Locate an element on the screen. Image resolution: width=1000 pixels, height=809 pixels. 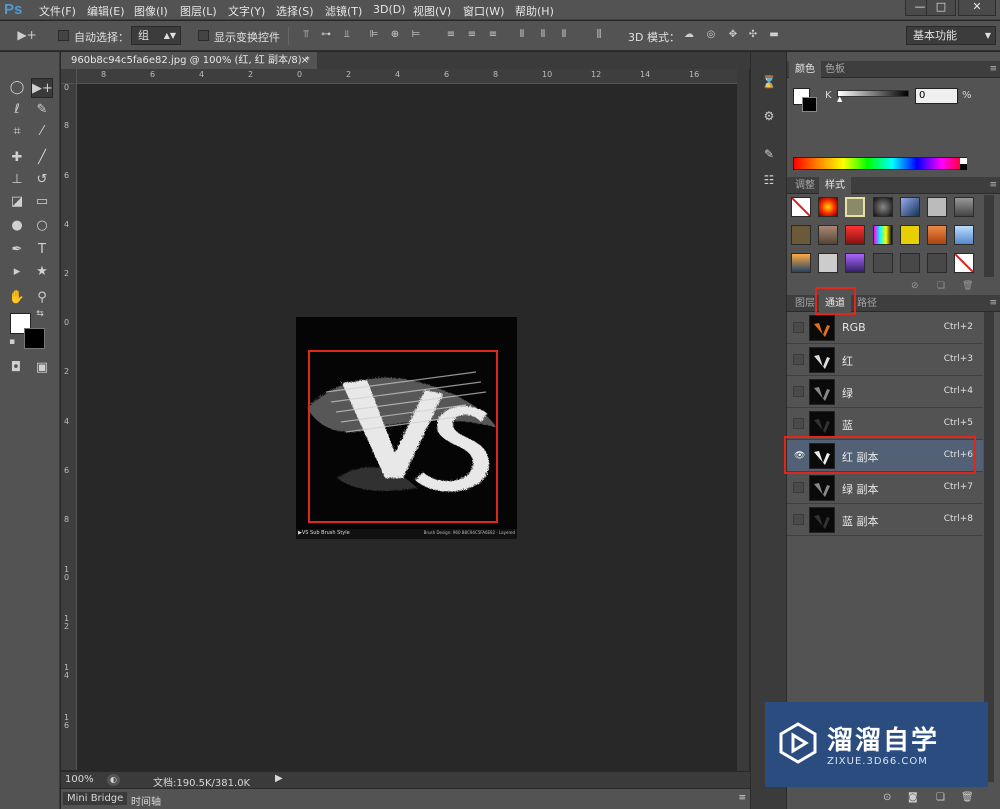
menu-image: 图像(I) is located at coordinates (151, 11).